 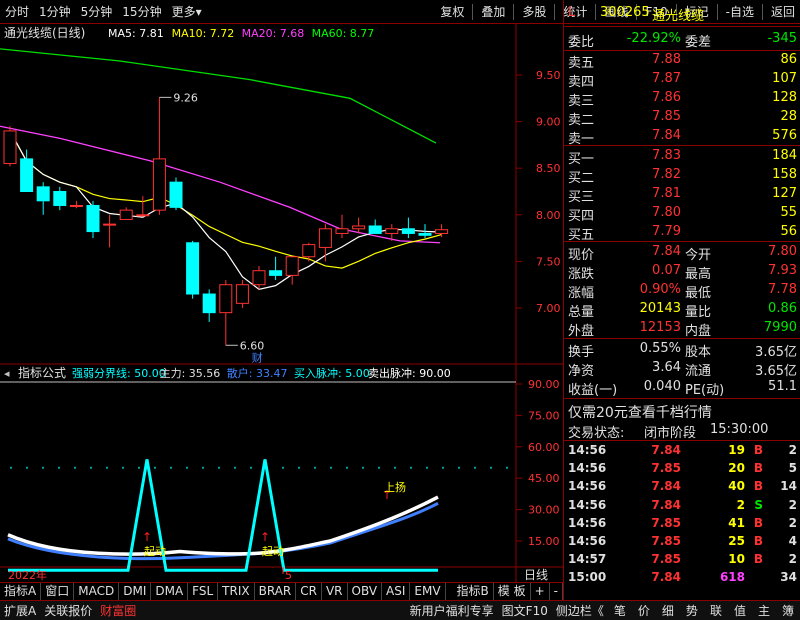 What do you see at coordinates (536, 575) in the screenshot?
I see `period-label: 日线` at bounding box center [536, 575].